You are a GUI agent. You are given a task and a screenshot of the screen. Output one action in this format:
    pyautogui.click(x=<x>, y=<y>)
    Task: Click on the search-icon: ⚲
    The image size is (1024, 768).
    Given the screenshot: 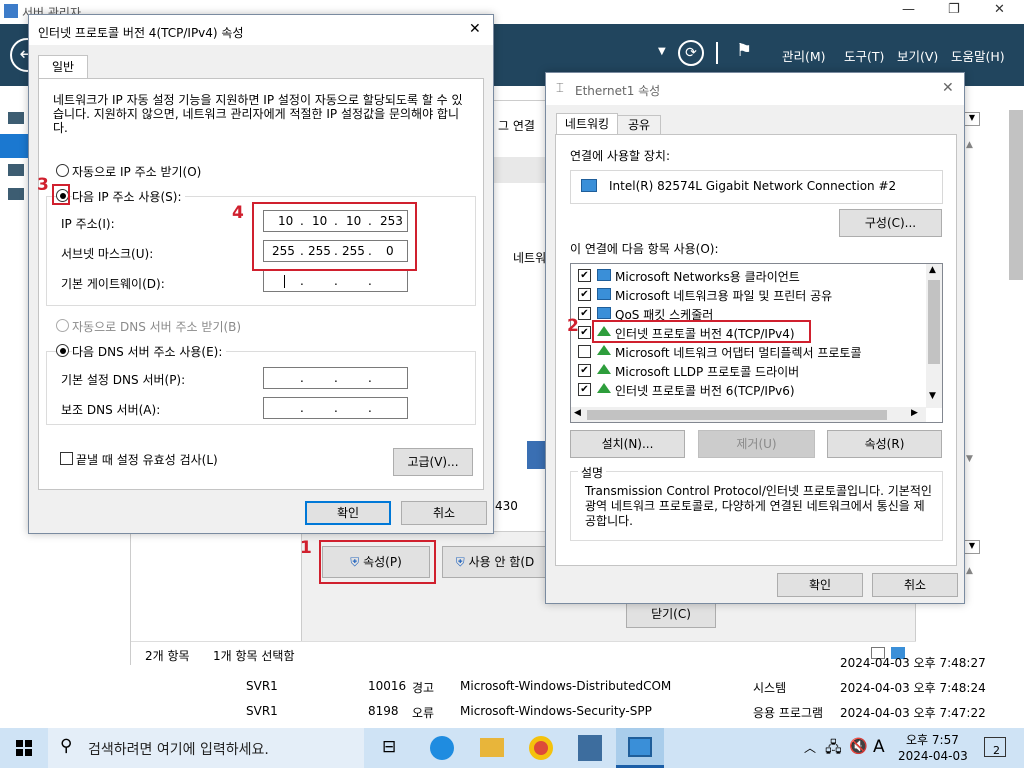 What is the action you would take?
    pyautogui.click(x=66, y=746)
    